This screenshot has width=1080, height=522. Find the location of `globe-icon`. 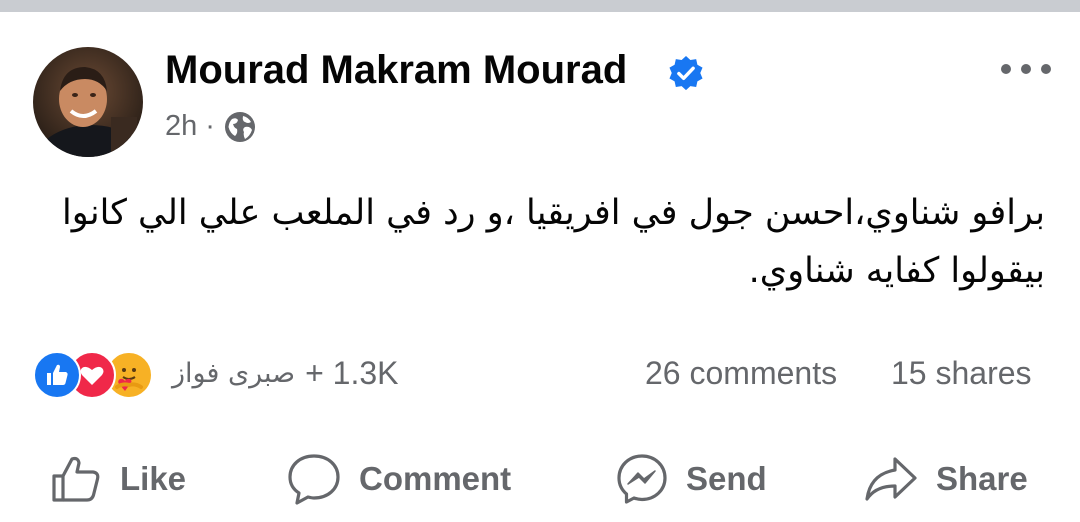

globe-icon is located at coordinates (240, 127).